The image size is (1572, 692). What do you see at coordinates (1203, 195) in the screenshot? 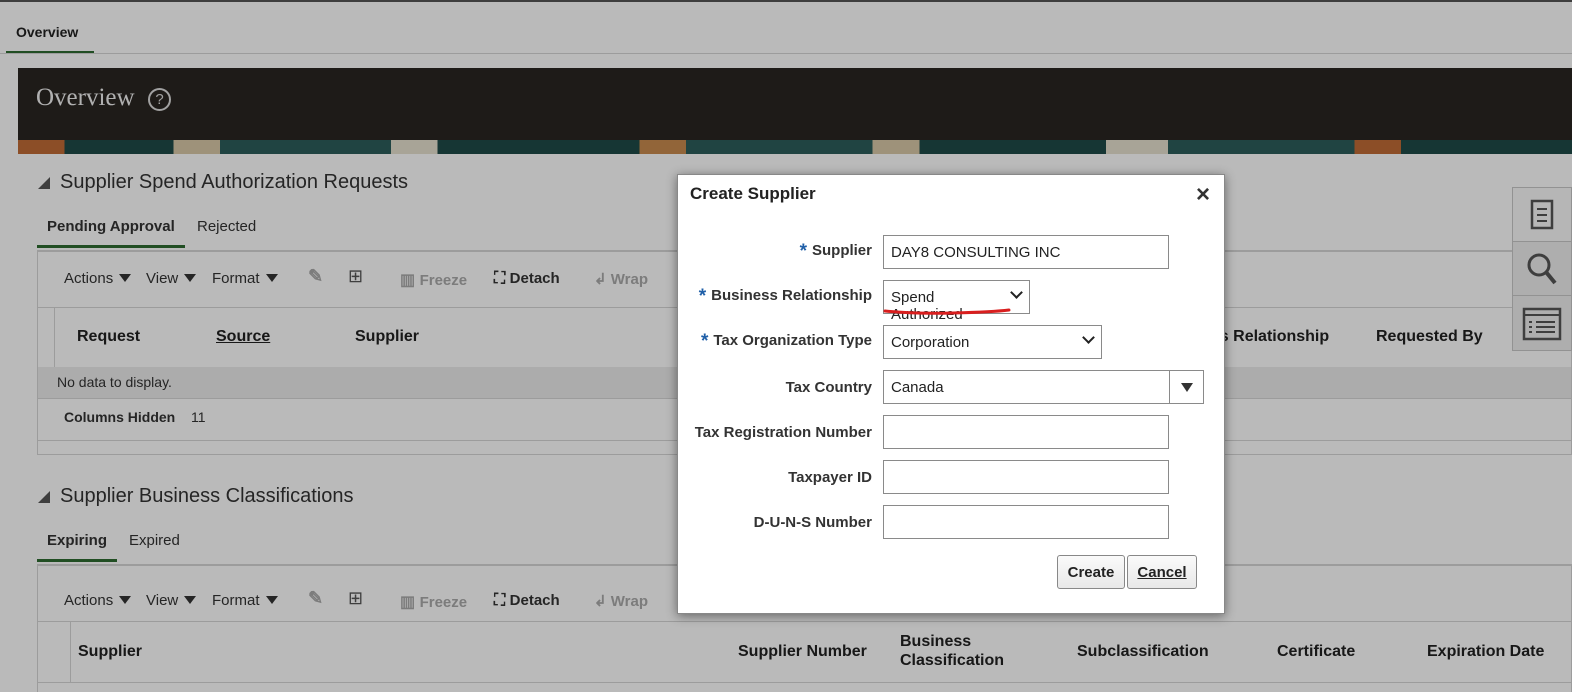
I see `close-icon: ×` at bounding box center [1203, 195].